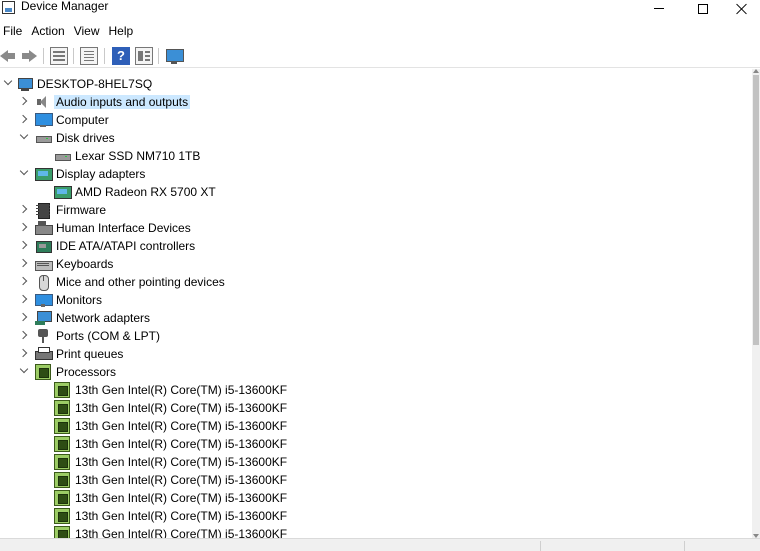 The image size is (760, 551). Describe the element at coordinates (90, 354) in the screenshot. I see `tree-node-label: Print queues` at that location.